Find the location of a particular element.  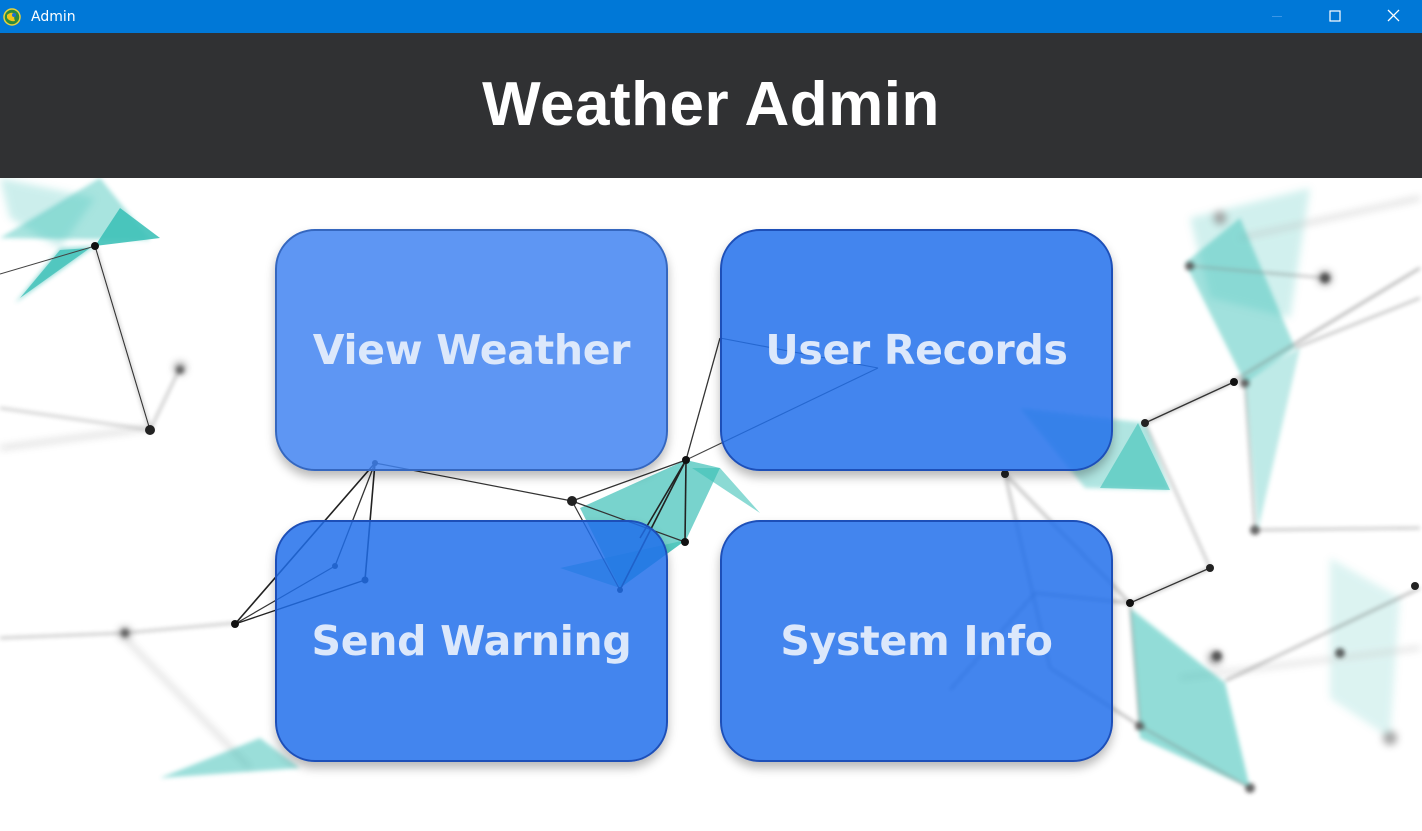

send-warning-label: Send Warning is located at coordinates (471, 641).